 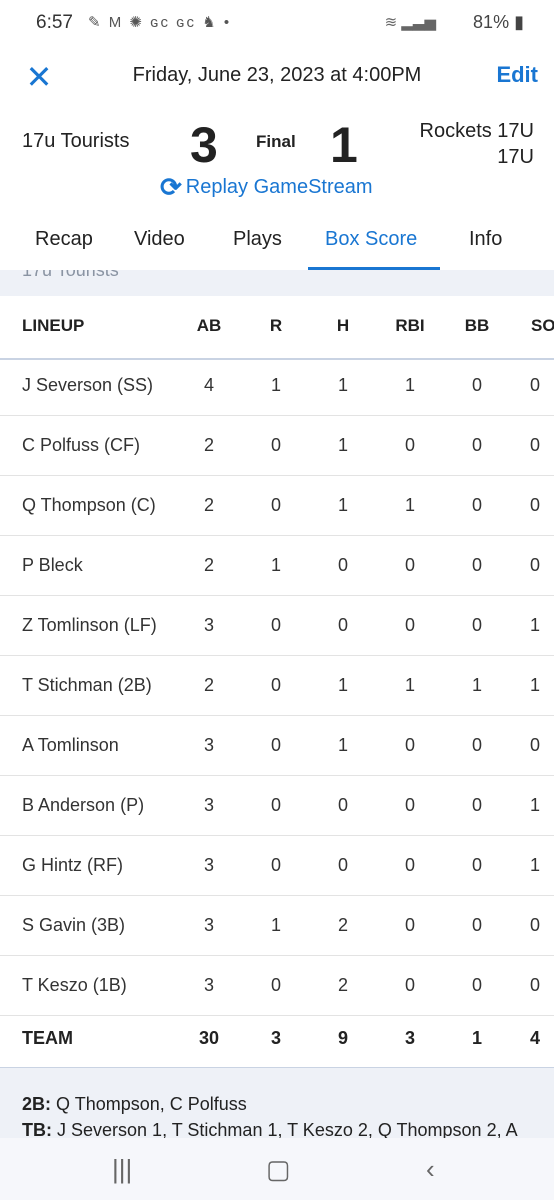 I want to click on player-name: A Tomlinson, so click(x=70, y=745).